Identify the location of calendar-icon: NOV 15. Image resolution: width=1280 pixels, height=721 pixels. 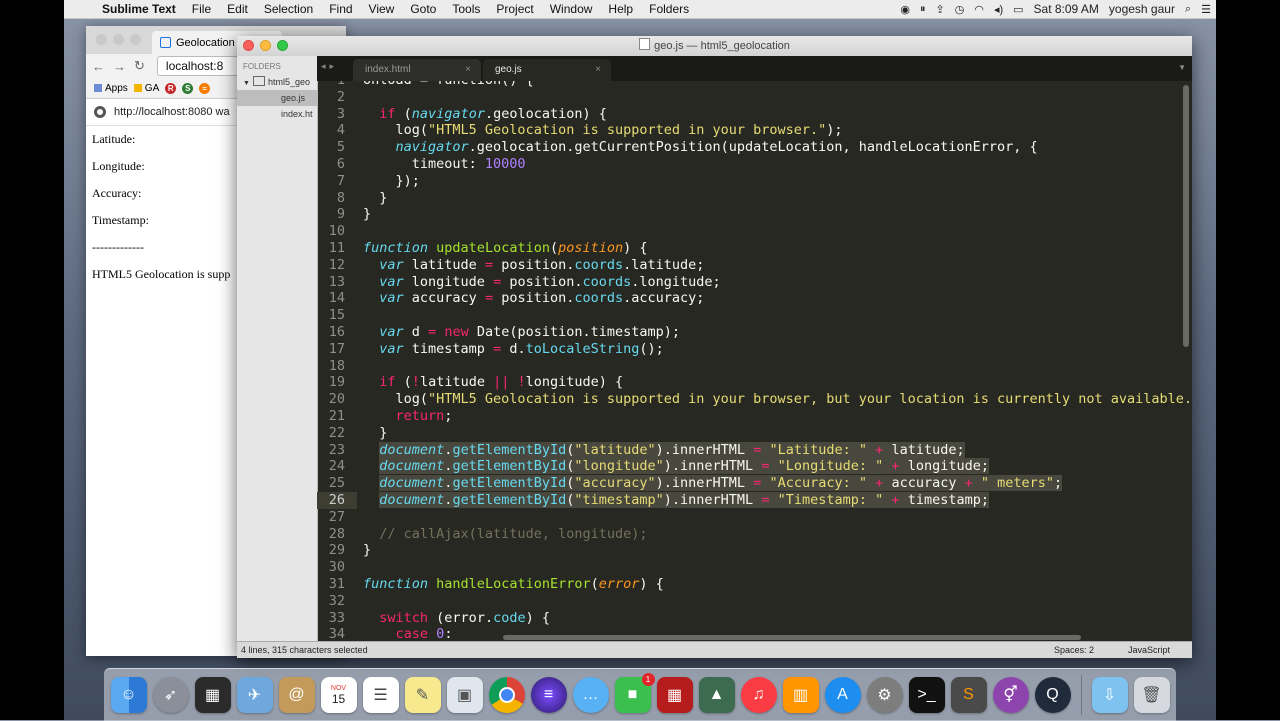
(338, 695).